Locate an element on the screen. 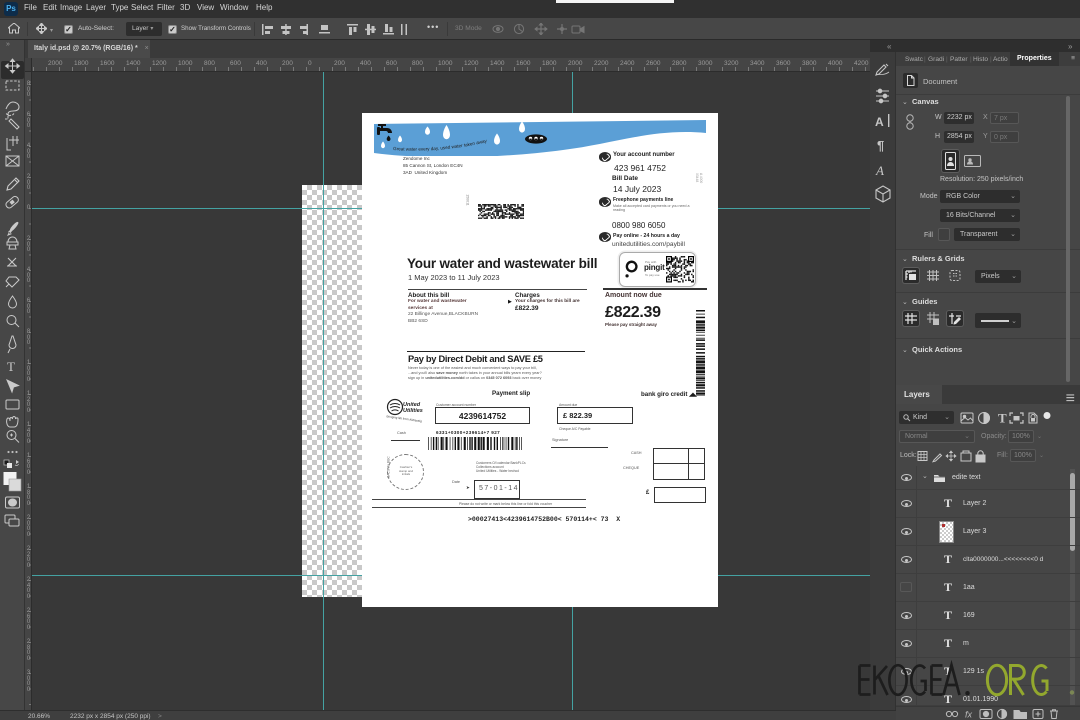  svg-text: Utilities is located at coordinates (413, 411).